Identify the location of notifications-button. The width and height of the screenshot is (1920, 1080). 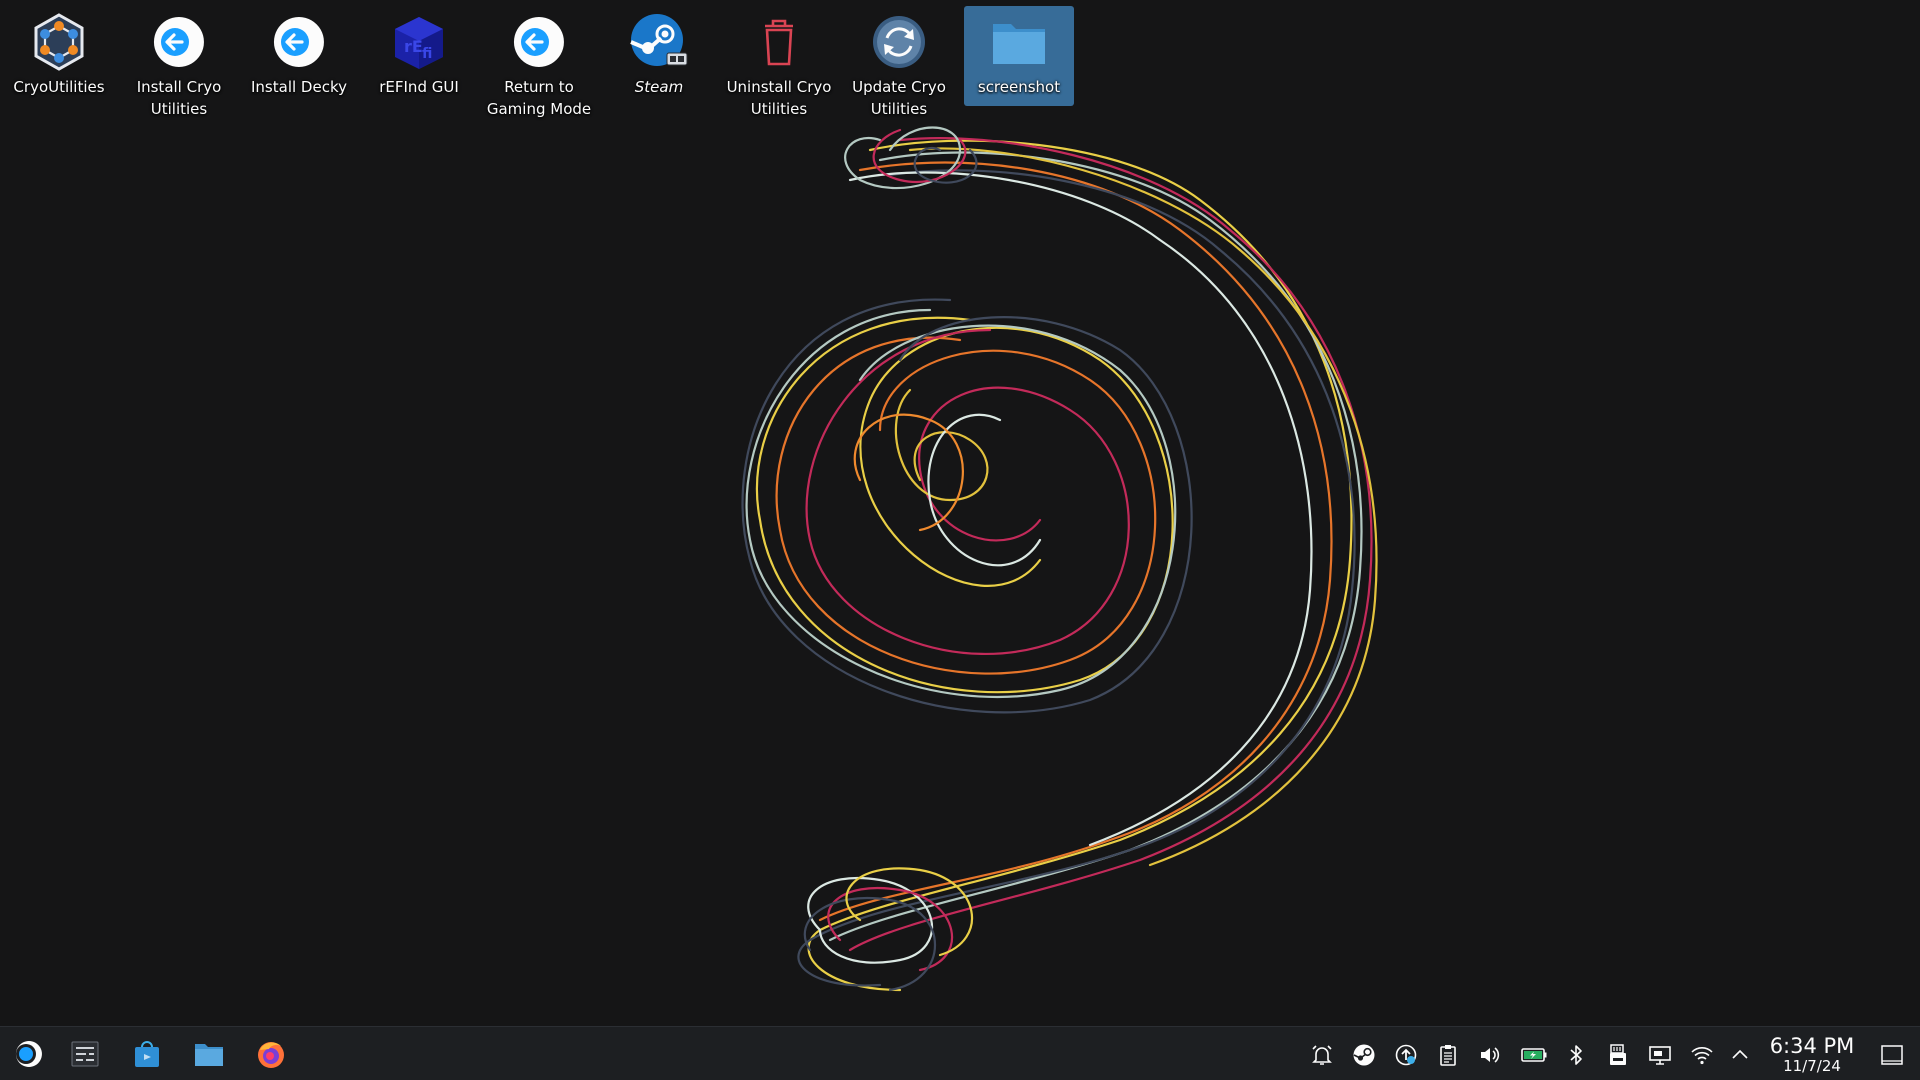
(1322, 1055).